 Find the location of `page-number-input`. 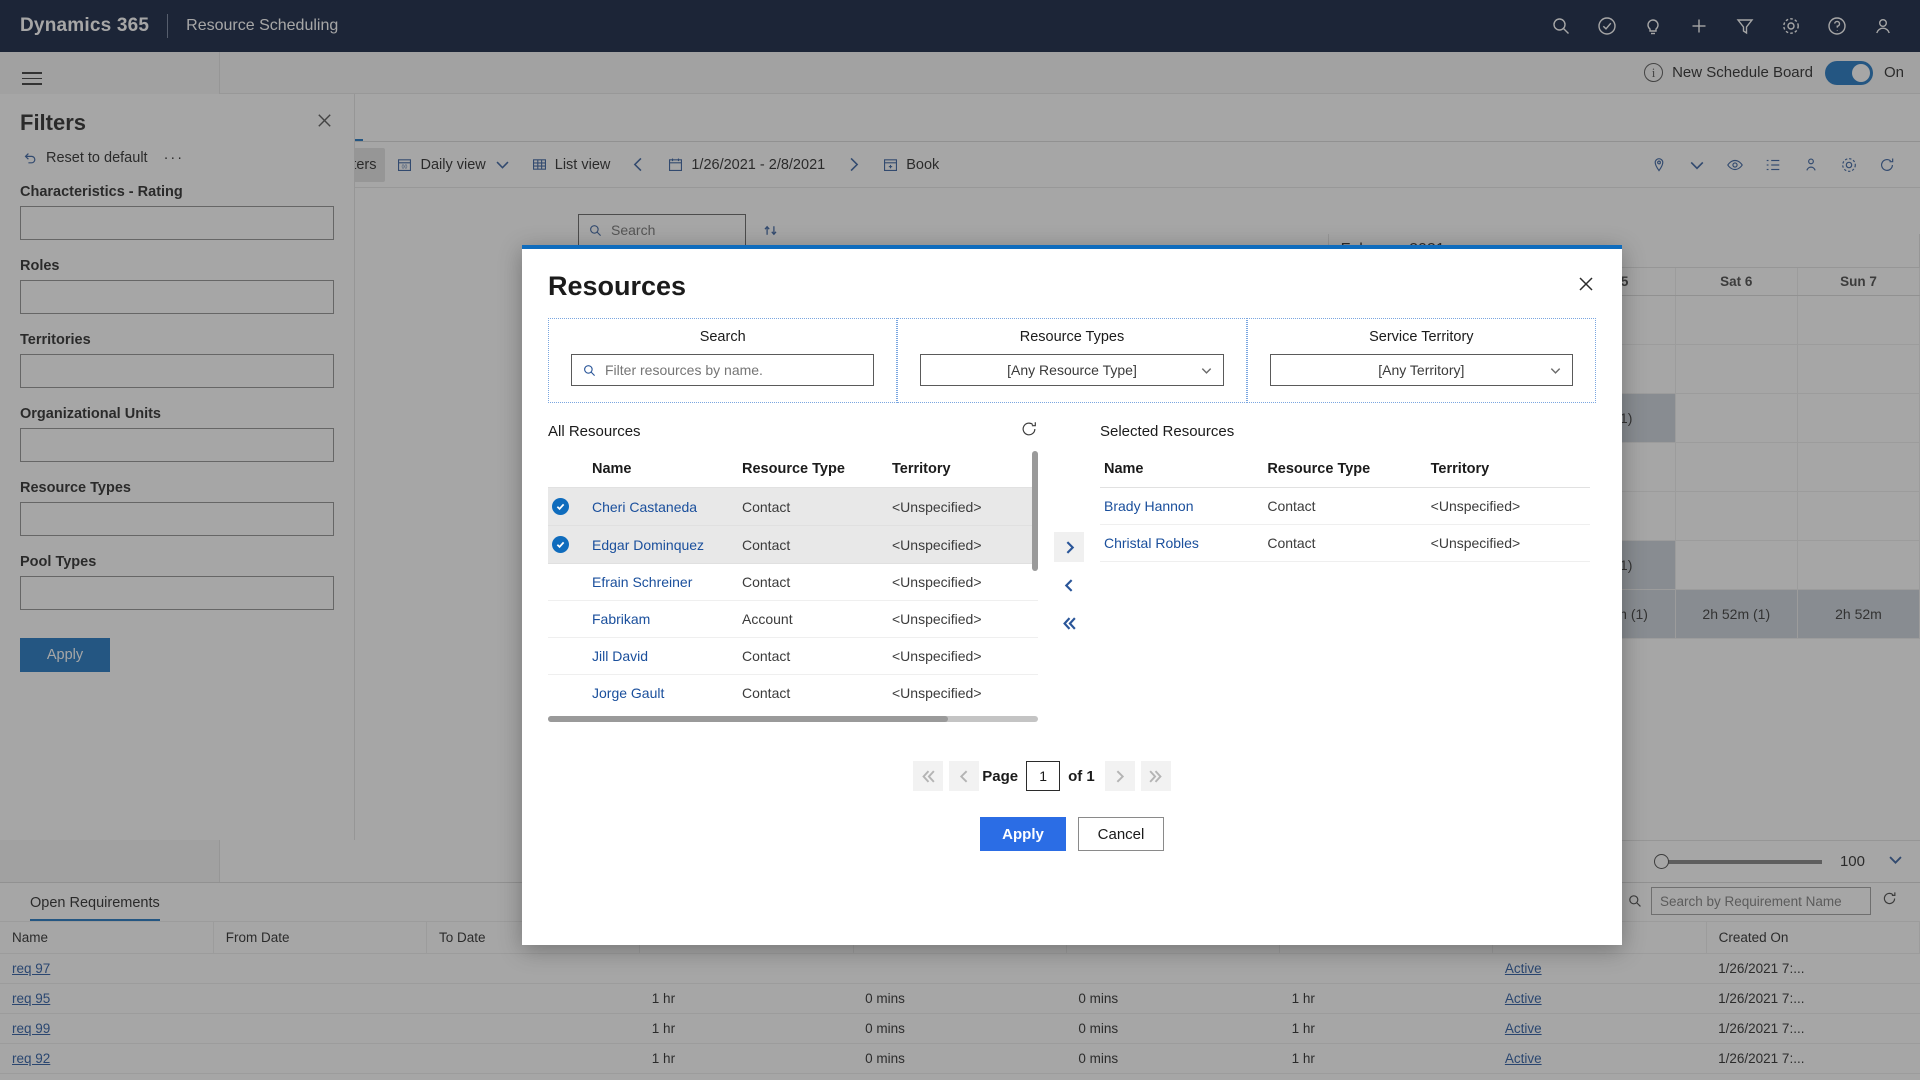

page-number-input is located at coordinates (1043, 776).